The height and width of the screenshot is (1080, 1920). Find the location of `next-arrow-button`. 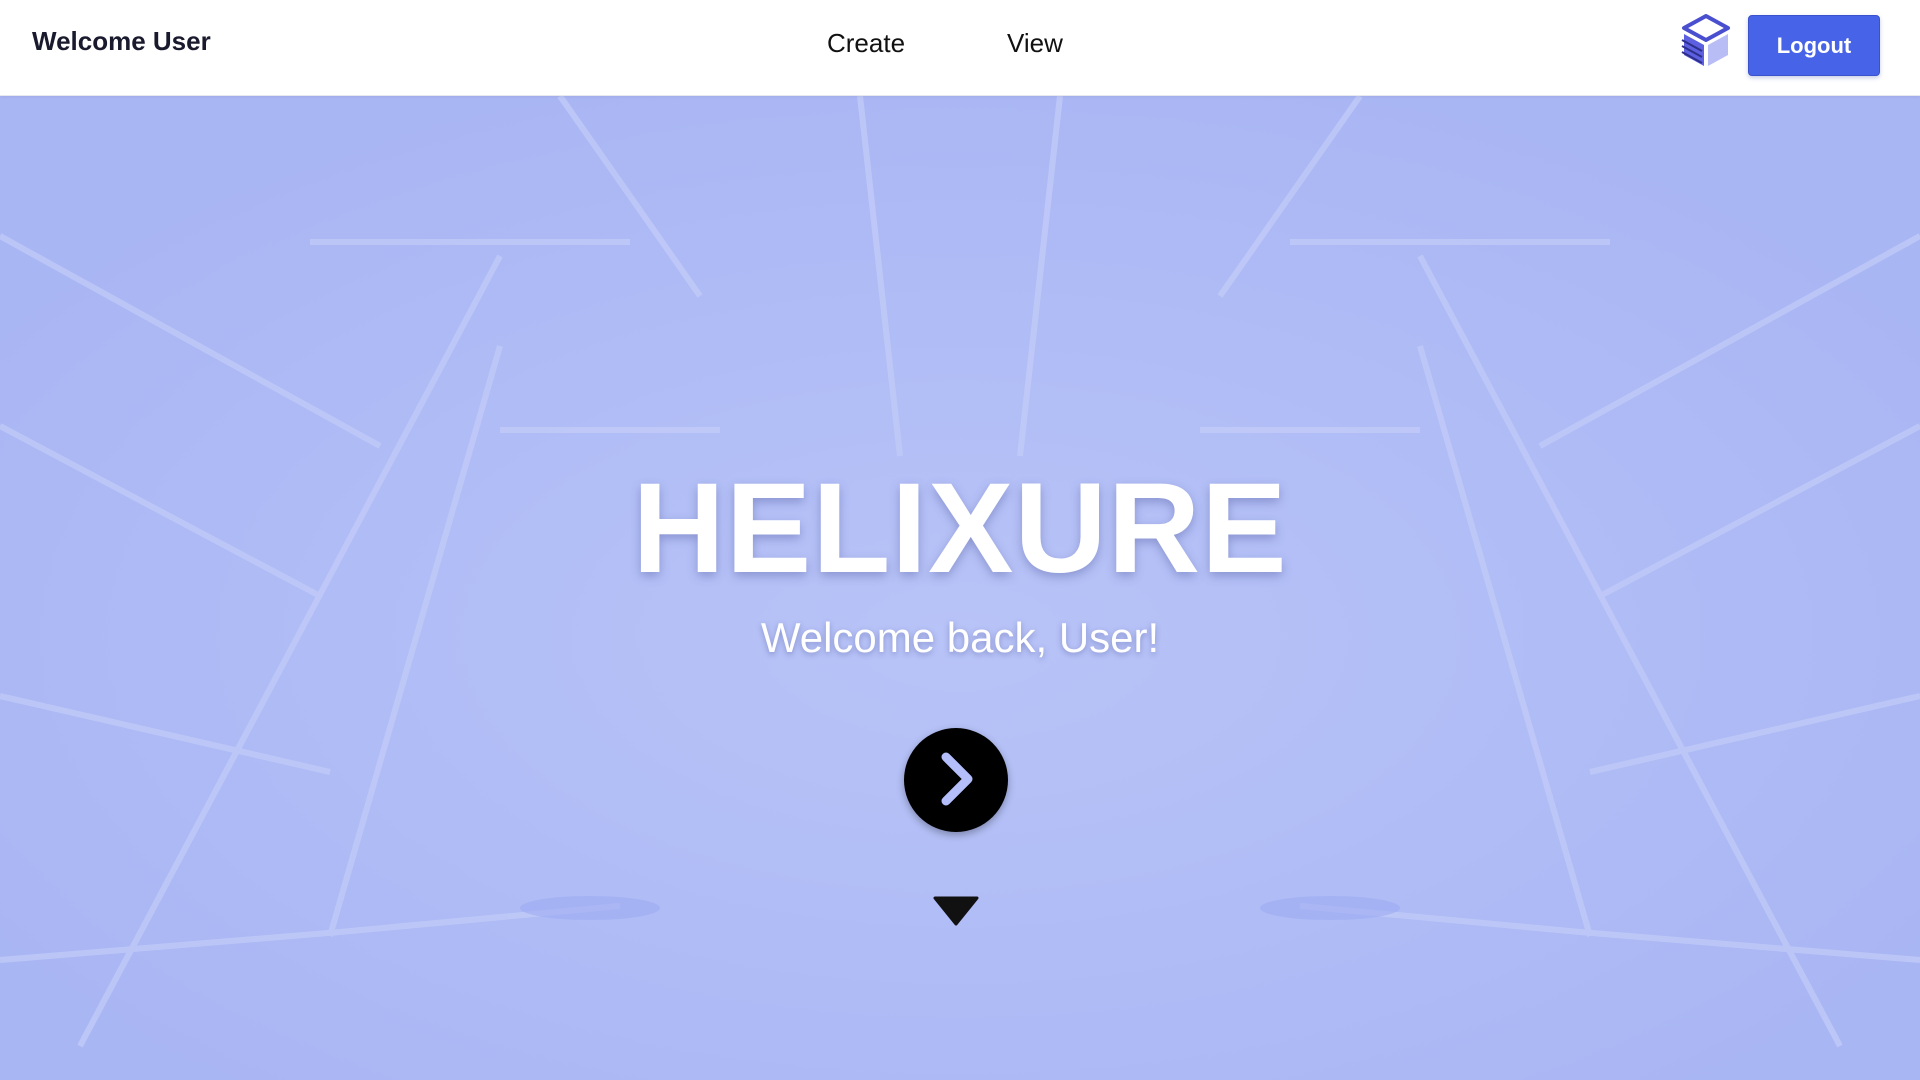

next-arrow-button is located at coordinates (956, 780).